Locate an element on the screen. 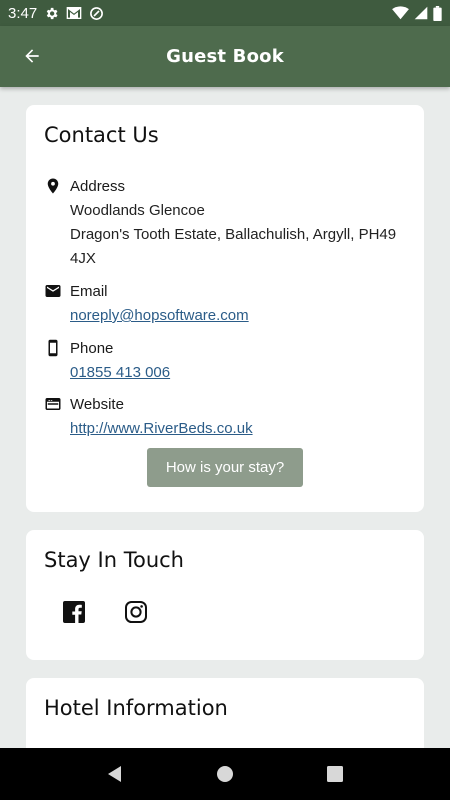  status-right is located at coordinates (417, 13).